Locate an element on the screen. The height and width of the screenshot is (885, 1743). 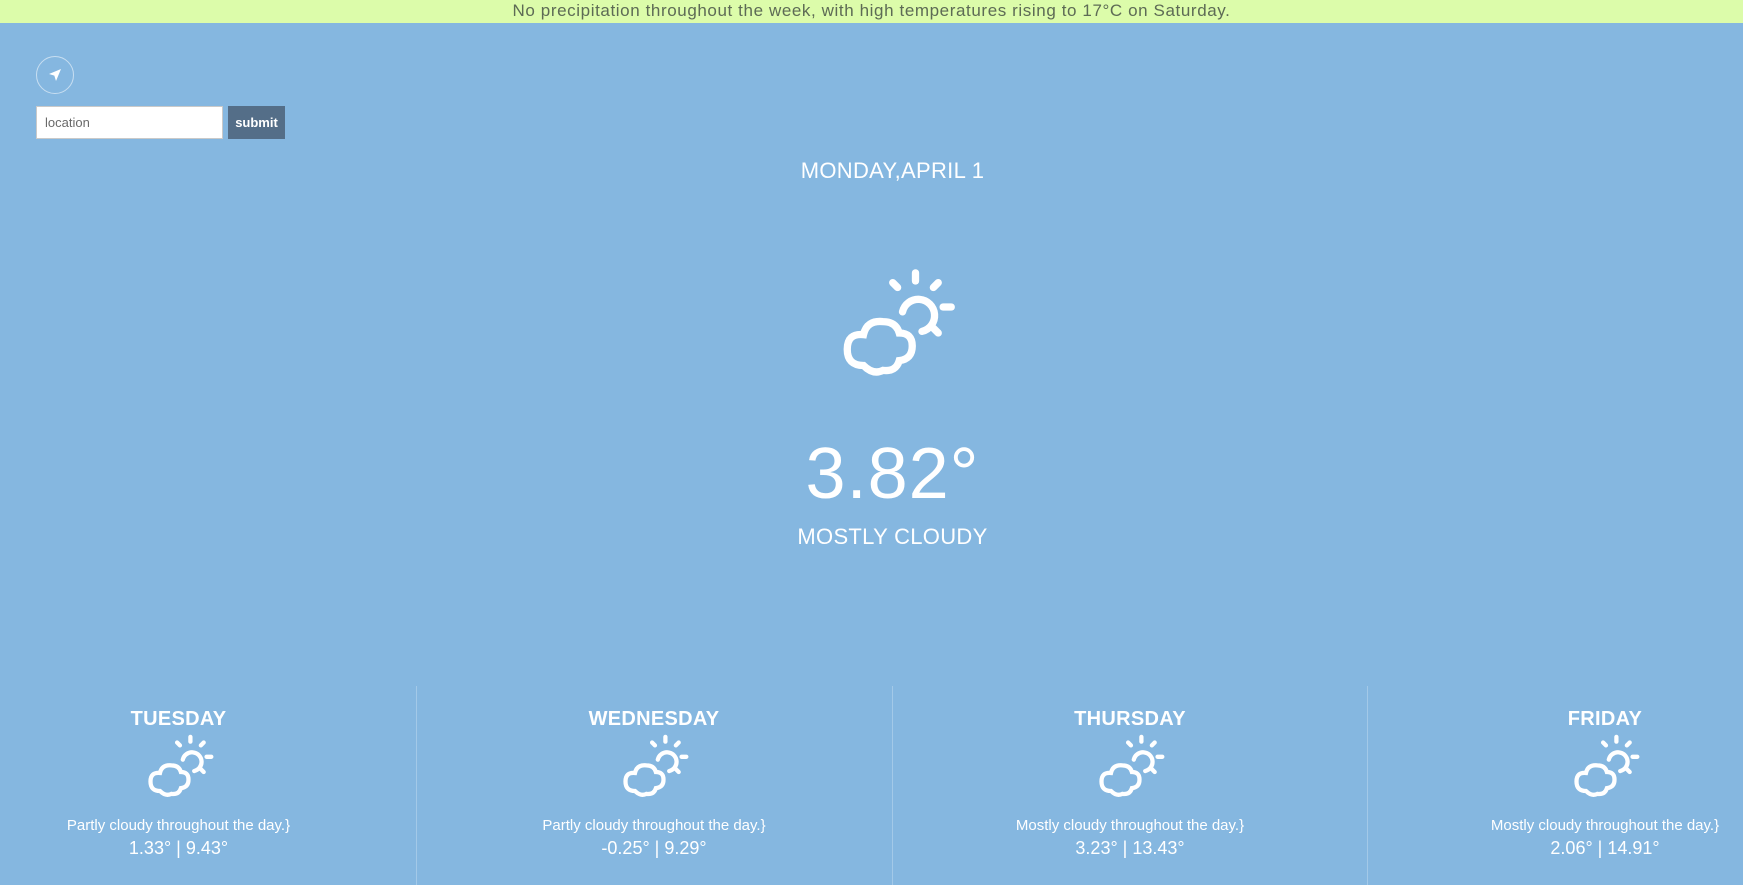
day-name: FRIDAY is located at coordinates (1605, 719).